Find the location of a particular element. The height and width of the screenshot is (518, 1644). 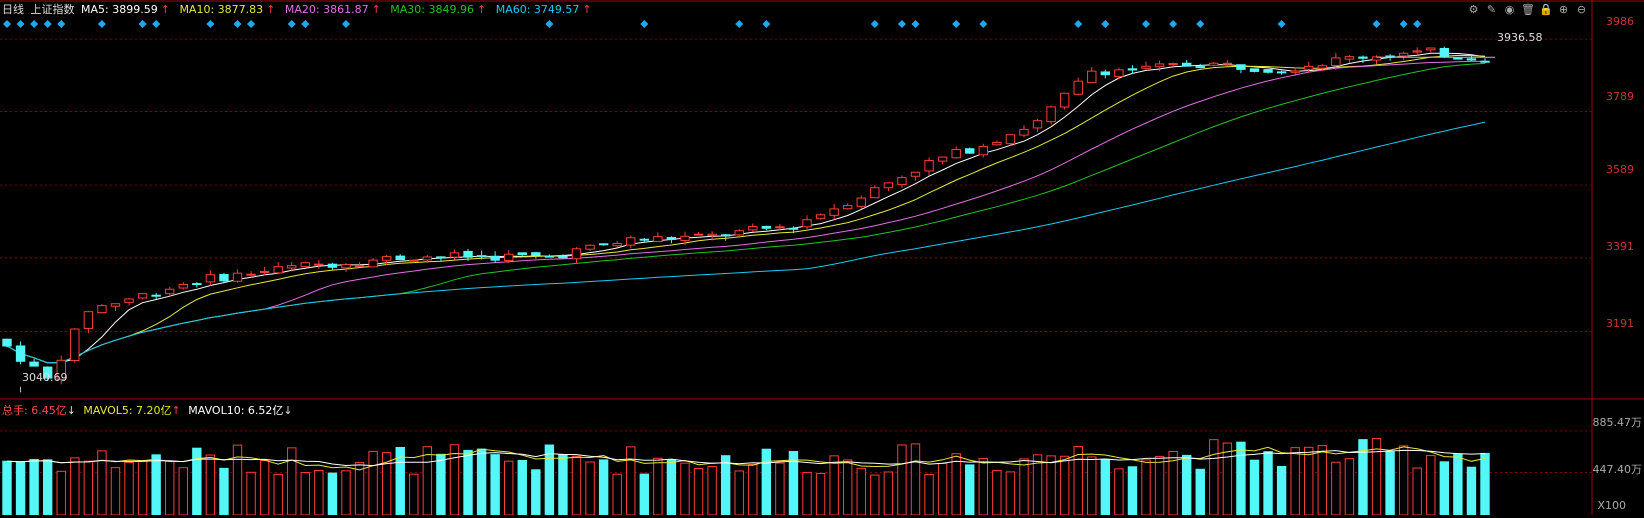

trash-icon: 🗑 is located at coordinates (1528, 9).